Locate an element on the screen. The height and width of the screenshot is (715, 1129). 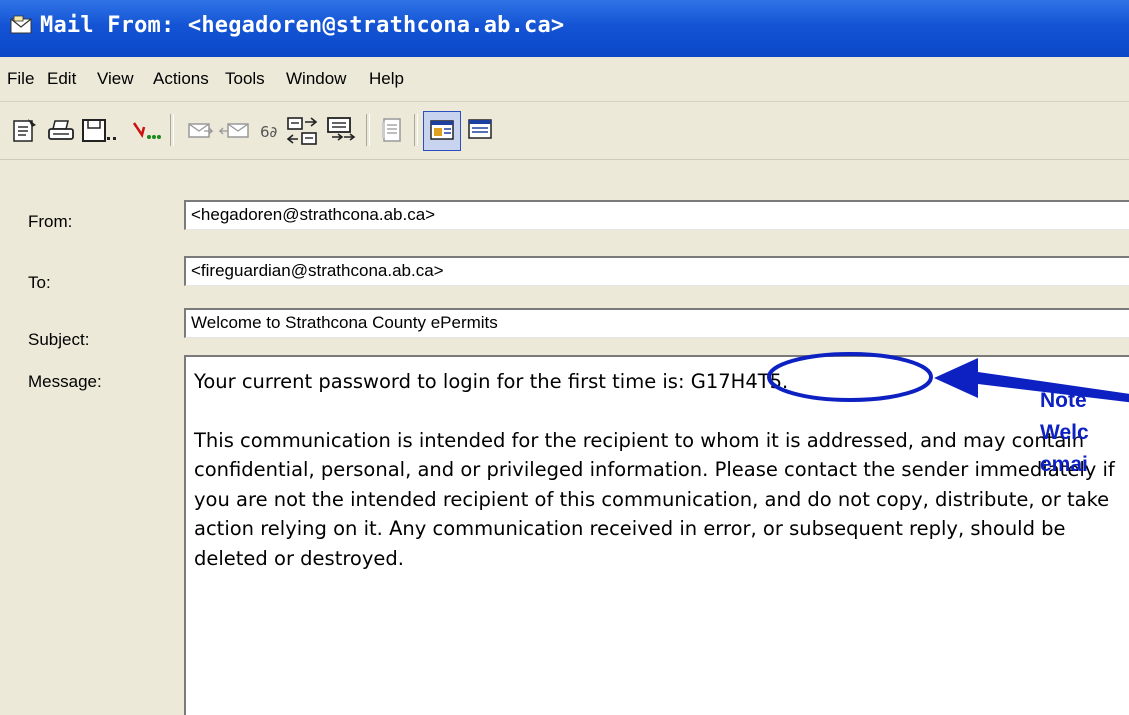
annotation-line-3: emai is located at coordinates (1064, 464).